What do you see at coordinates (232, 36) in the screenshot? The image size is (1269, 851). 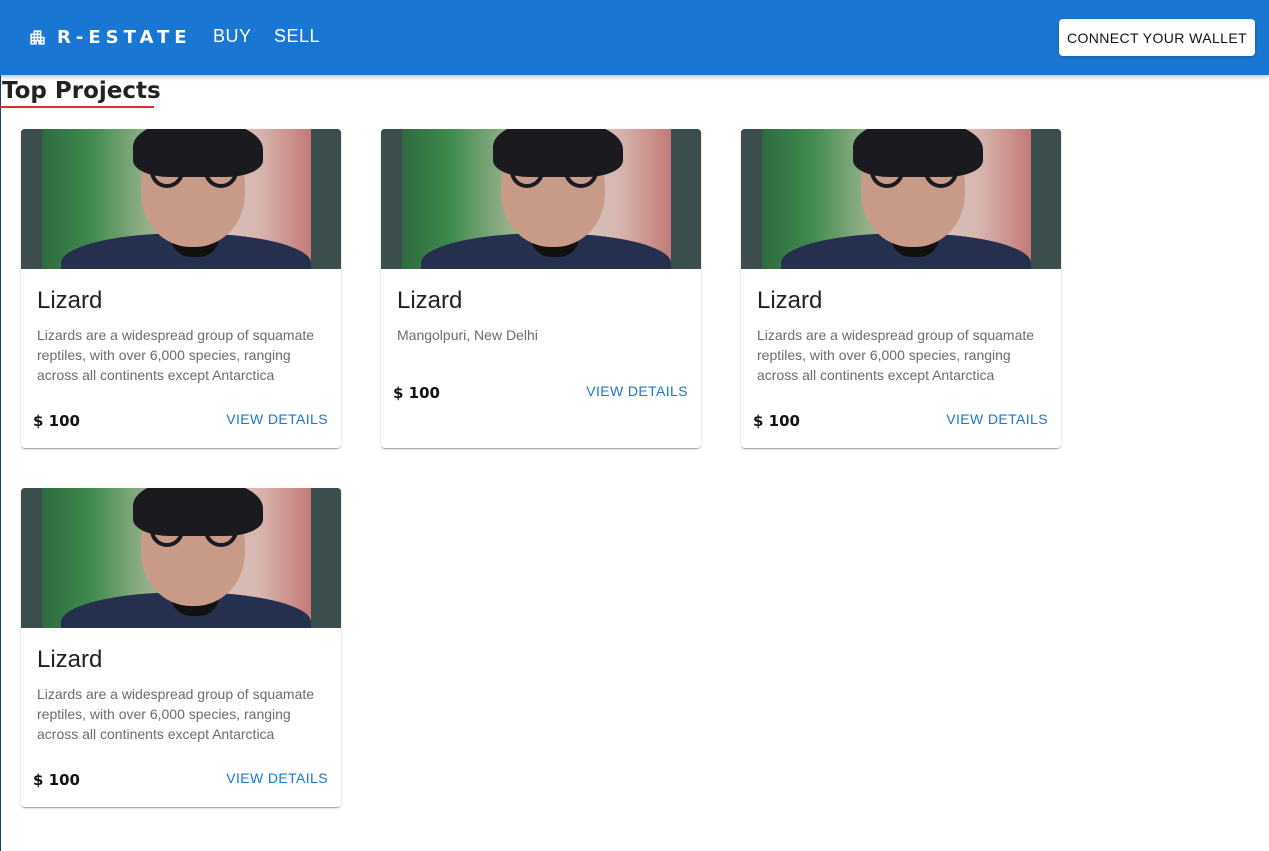 I see `nav-buy-button: BUY` at bounding box center [232, 36].